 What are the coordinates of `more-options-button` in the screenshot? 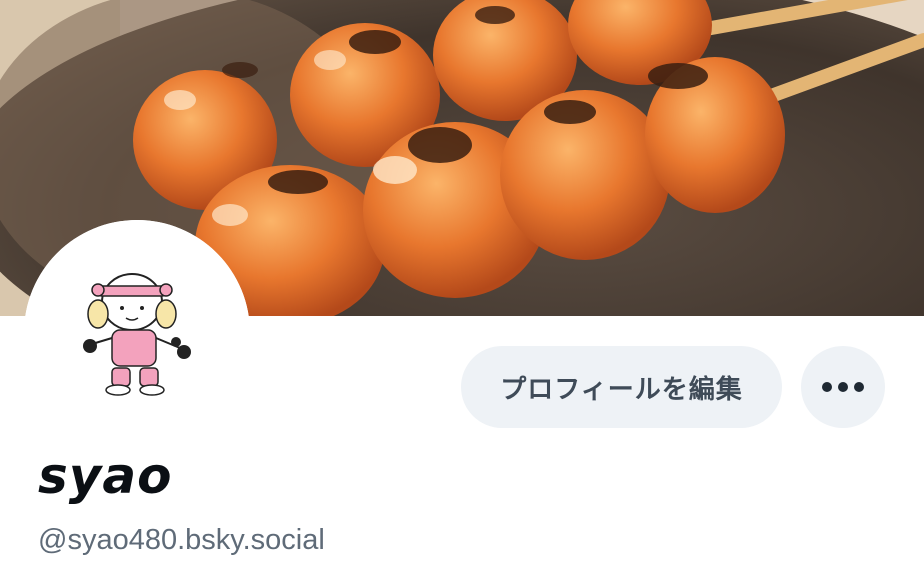 It's located at (843, 387).